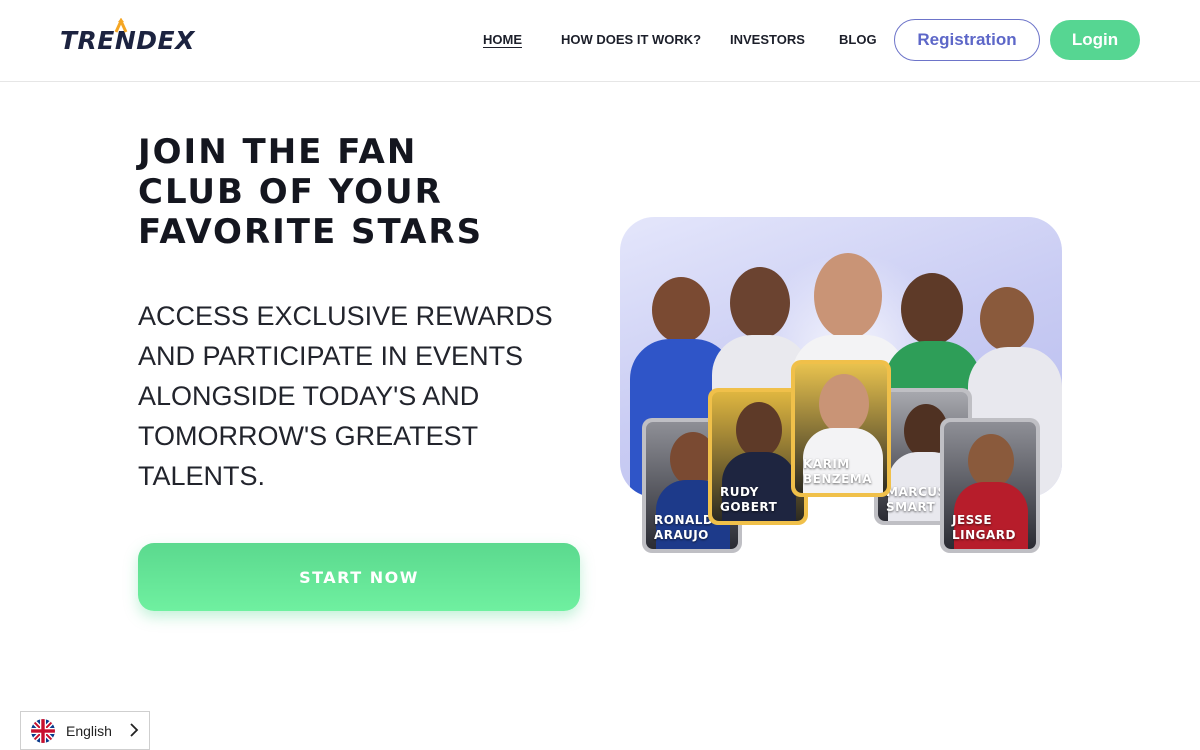 The image size is (1200, 750). I want to click on player-card: KARIM BENZEMA, so click(841, 428).